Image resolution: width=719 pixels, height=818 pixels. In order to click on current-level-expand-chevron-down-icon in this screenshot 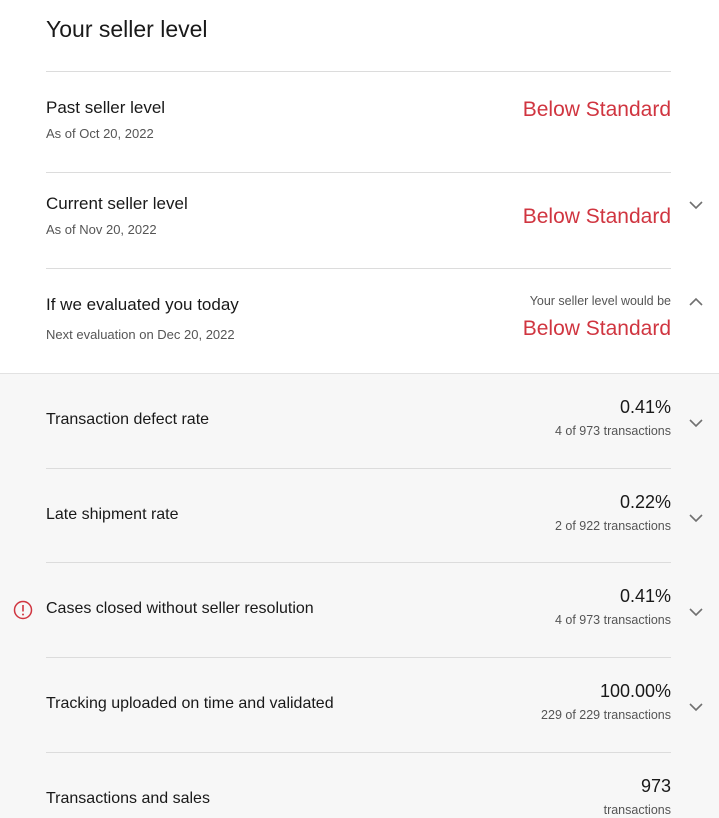, I will do `click(696, 205)`.